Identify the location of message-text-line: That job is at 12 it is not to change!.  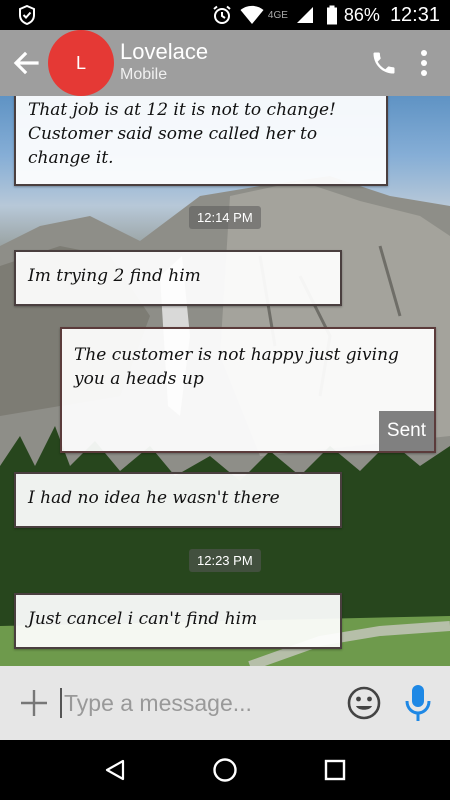
(182, 110).